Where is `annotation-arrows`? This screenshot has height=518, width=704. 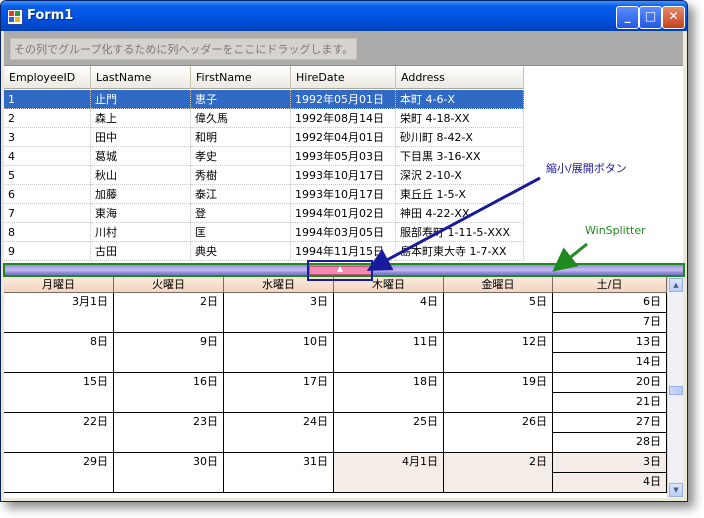
annotation-arrows is located at coordinates (477, 224).